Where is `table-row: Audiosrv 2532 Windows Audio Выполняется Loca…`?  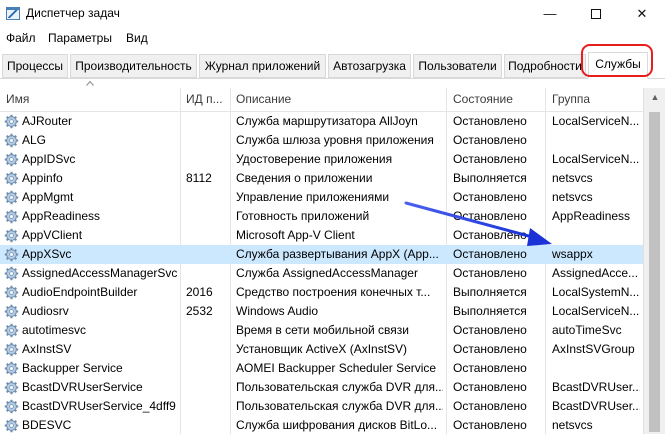
table-row: Audiosrv 2532 Windows Audio Выполняется Loca… is located at coordinates (321, 311).